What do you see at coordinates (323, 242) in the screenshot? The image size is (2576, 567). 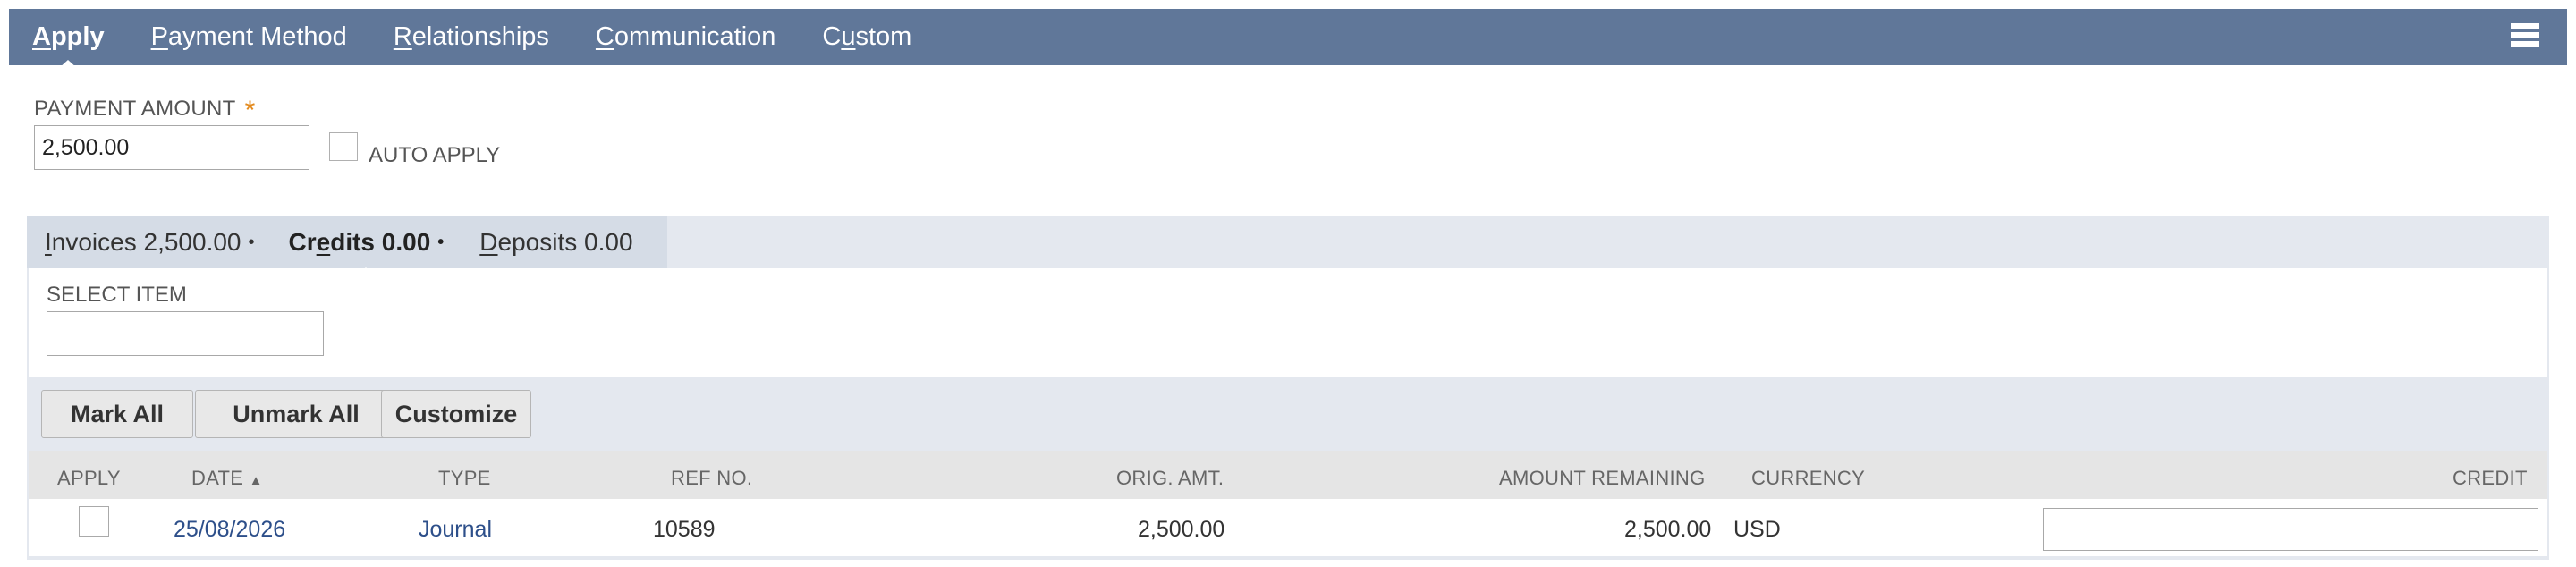 I see `subtab-credits-shortcut-letter: e` at bounding box center [323, 242].